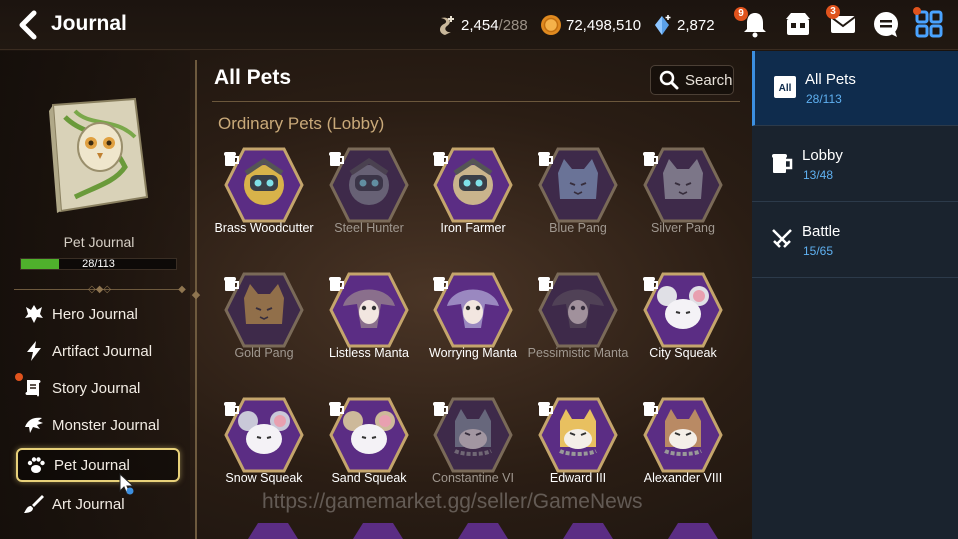 The height and width of the screenshot is (539, 958). I want to click on main-title: All Pets, so click(253, 77).